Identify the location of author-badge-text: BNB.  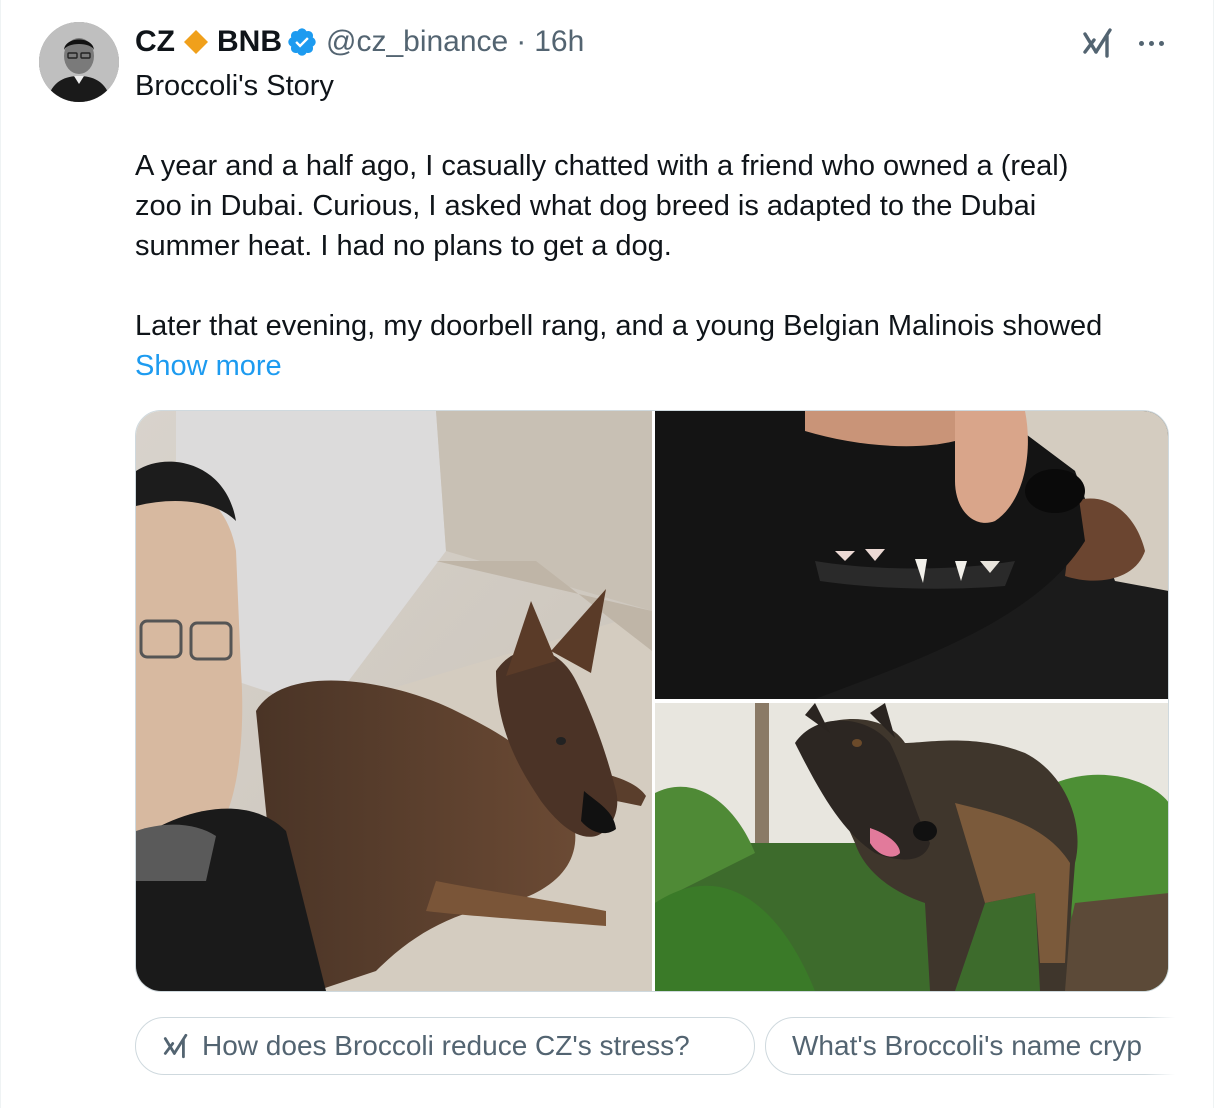
(249, 42).